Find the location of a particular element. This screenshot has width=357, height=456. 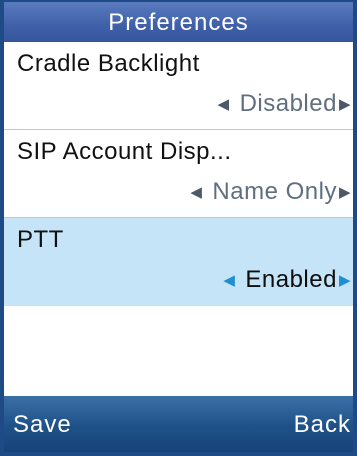

value-selector: ◀ Enabled ▶ is located at coordinates (287, 280).